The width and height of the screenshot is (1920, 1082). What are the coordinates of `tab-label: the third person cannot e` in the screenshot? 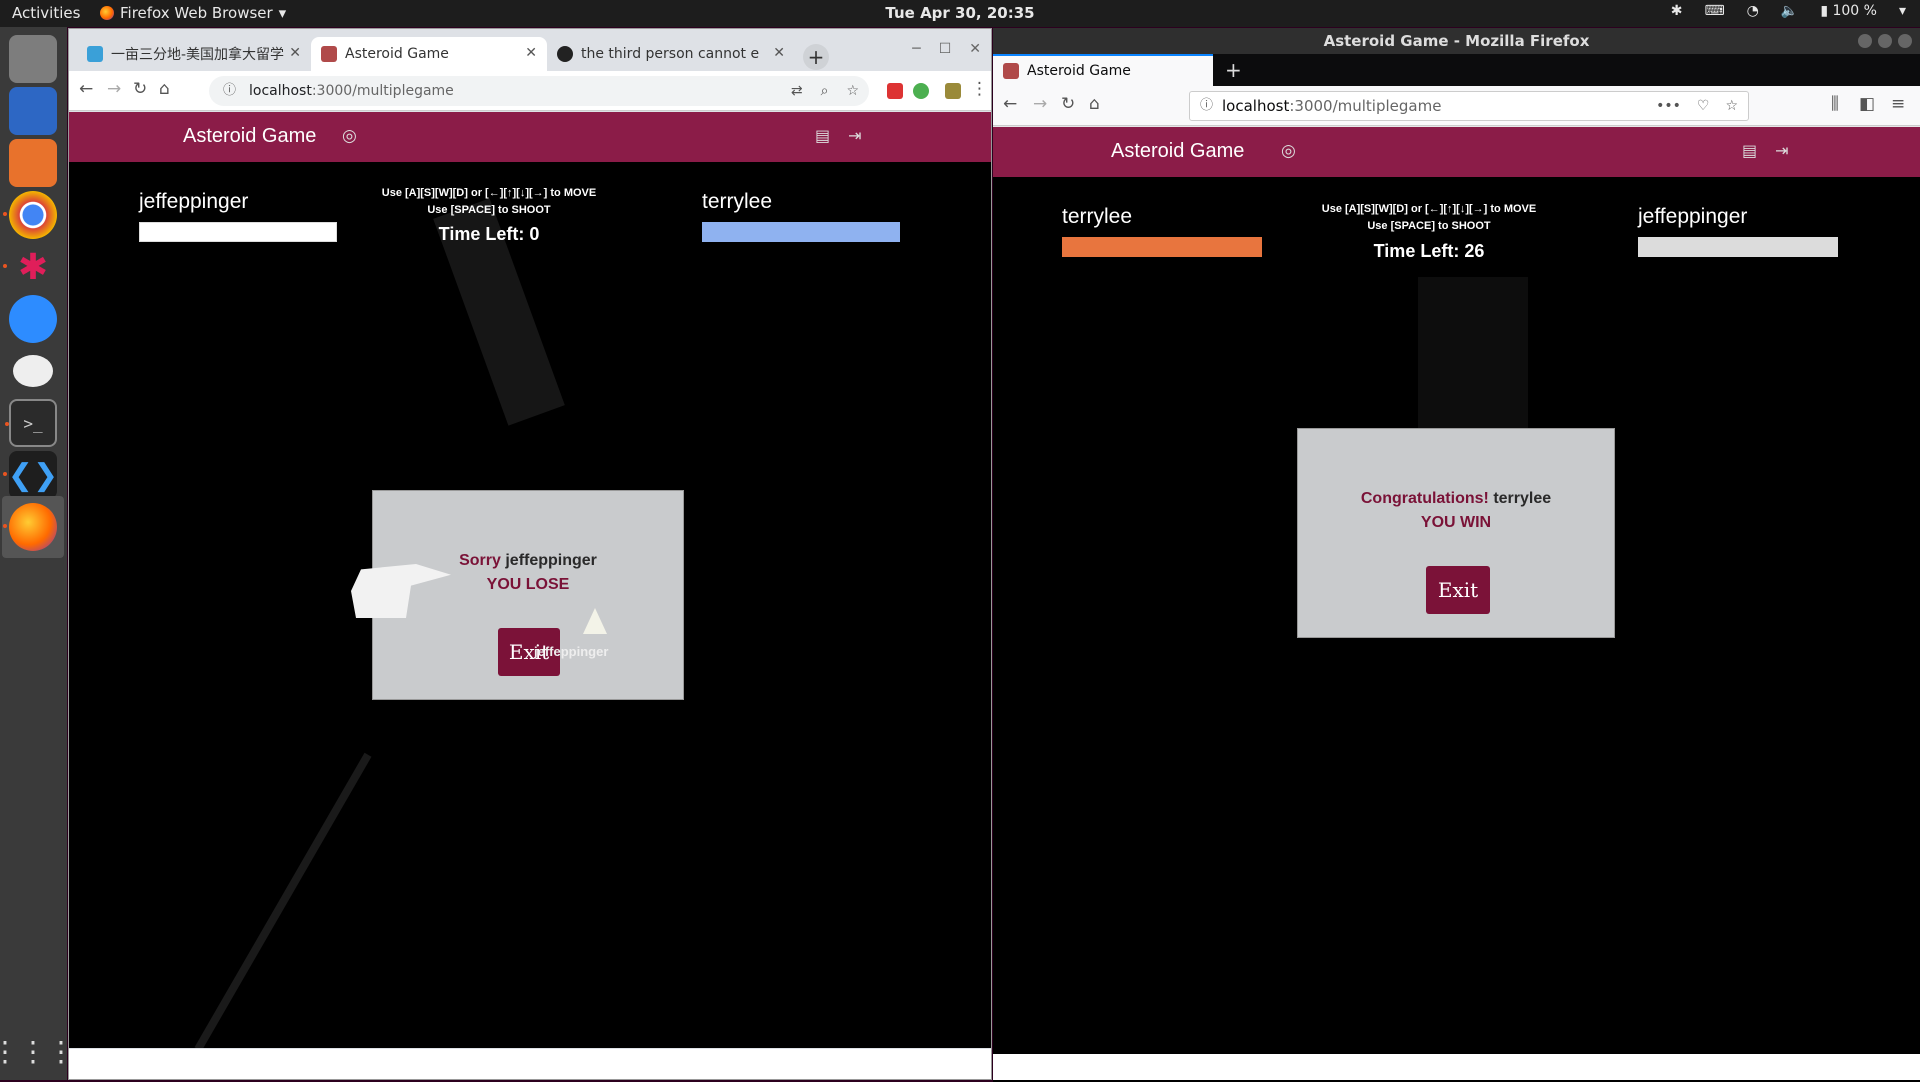 It's located at (670, 54).